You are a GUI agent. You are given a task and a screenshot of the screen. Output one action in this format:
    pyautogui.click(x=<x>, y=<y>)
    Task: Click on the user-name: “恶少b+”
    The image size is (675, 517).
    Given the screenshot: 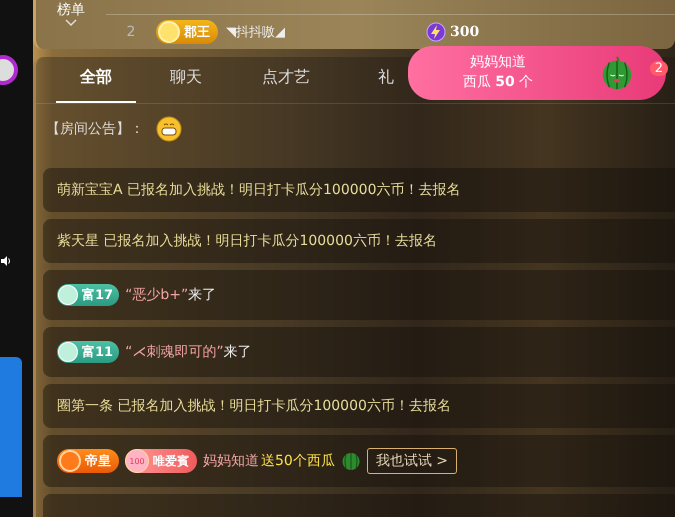 What is the action you would take?
    pyautogui.click(x=156, y=295)
    